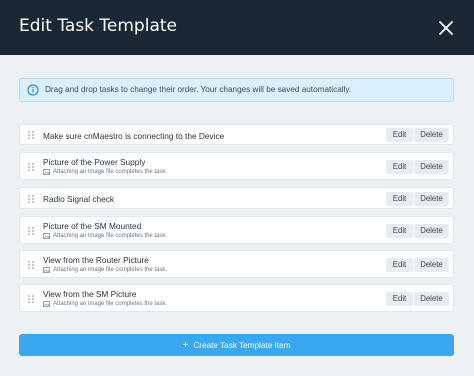  What do you see at coordinates (96, 260) in the screenshot?
I see `task-label: View from the Router Picture` at bounding box center [96, 260].